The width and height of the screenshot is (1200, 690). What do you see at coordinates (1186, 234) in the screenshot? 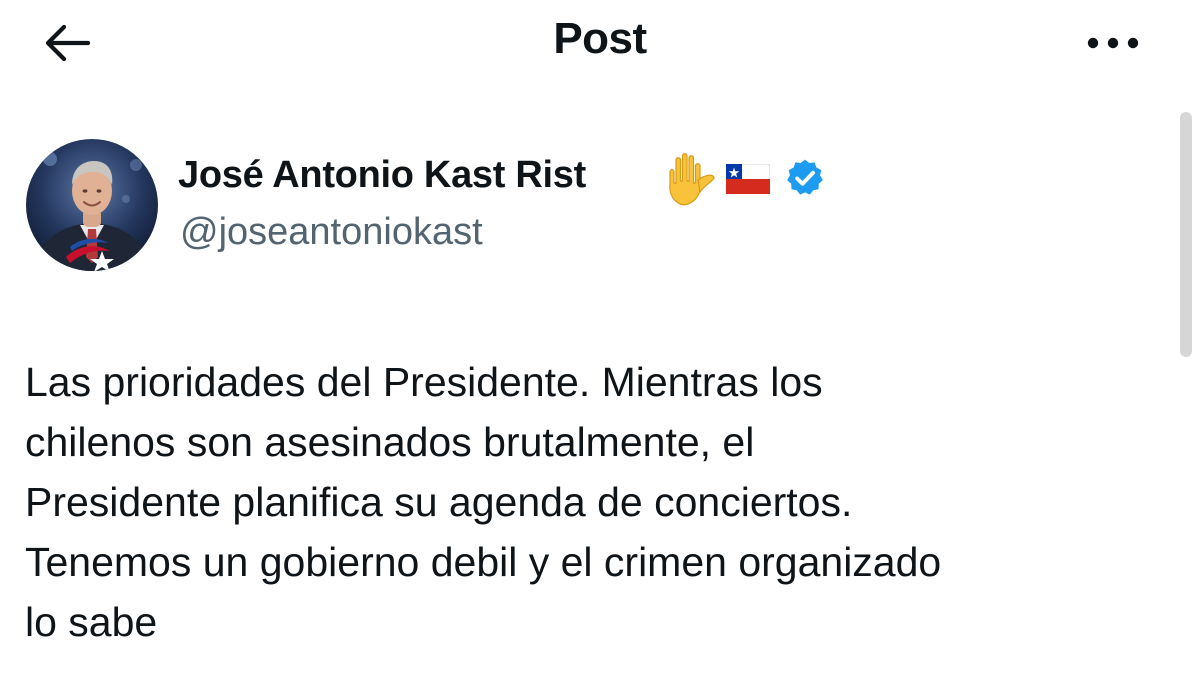
I see `scrollbar` at bounding box center [1186, 234].